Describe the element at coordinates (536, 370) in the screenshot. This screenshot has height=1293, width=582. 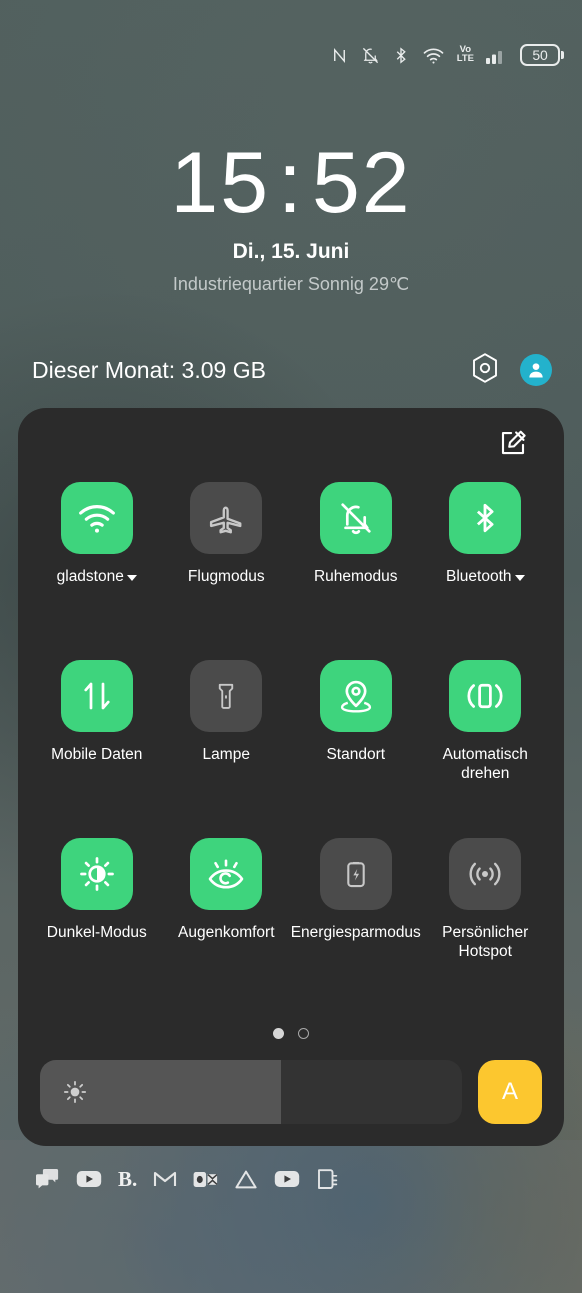
I see `user-avatar-icon` at that location.